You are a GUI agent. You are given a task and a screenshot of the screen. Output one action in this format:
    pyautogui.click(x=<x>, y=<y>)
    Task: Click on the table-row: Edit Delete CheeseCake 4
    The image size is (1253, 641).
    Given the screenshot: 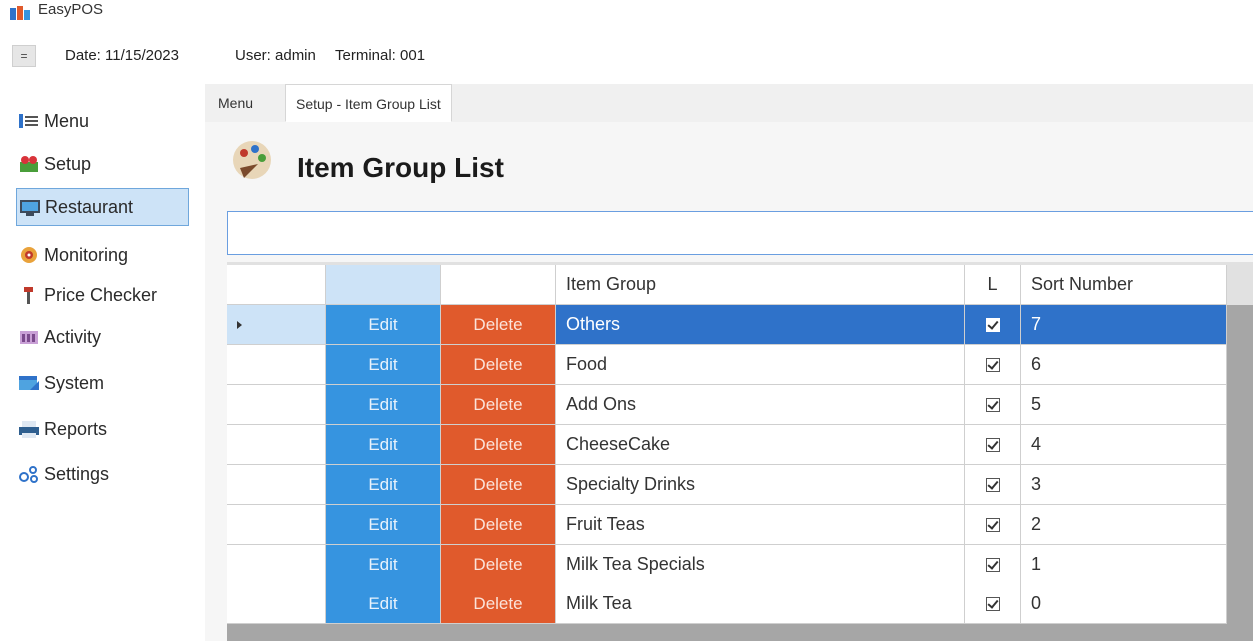 What is the action you would take?
    pyautogui.click(x=727, y=445)
    